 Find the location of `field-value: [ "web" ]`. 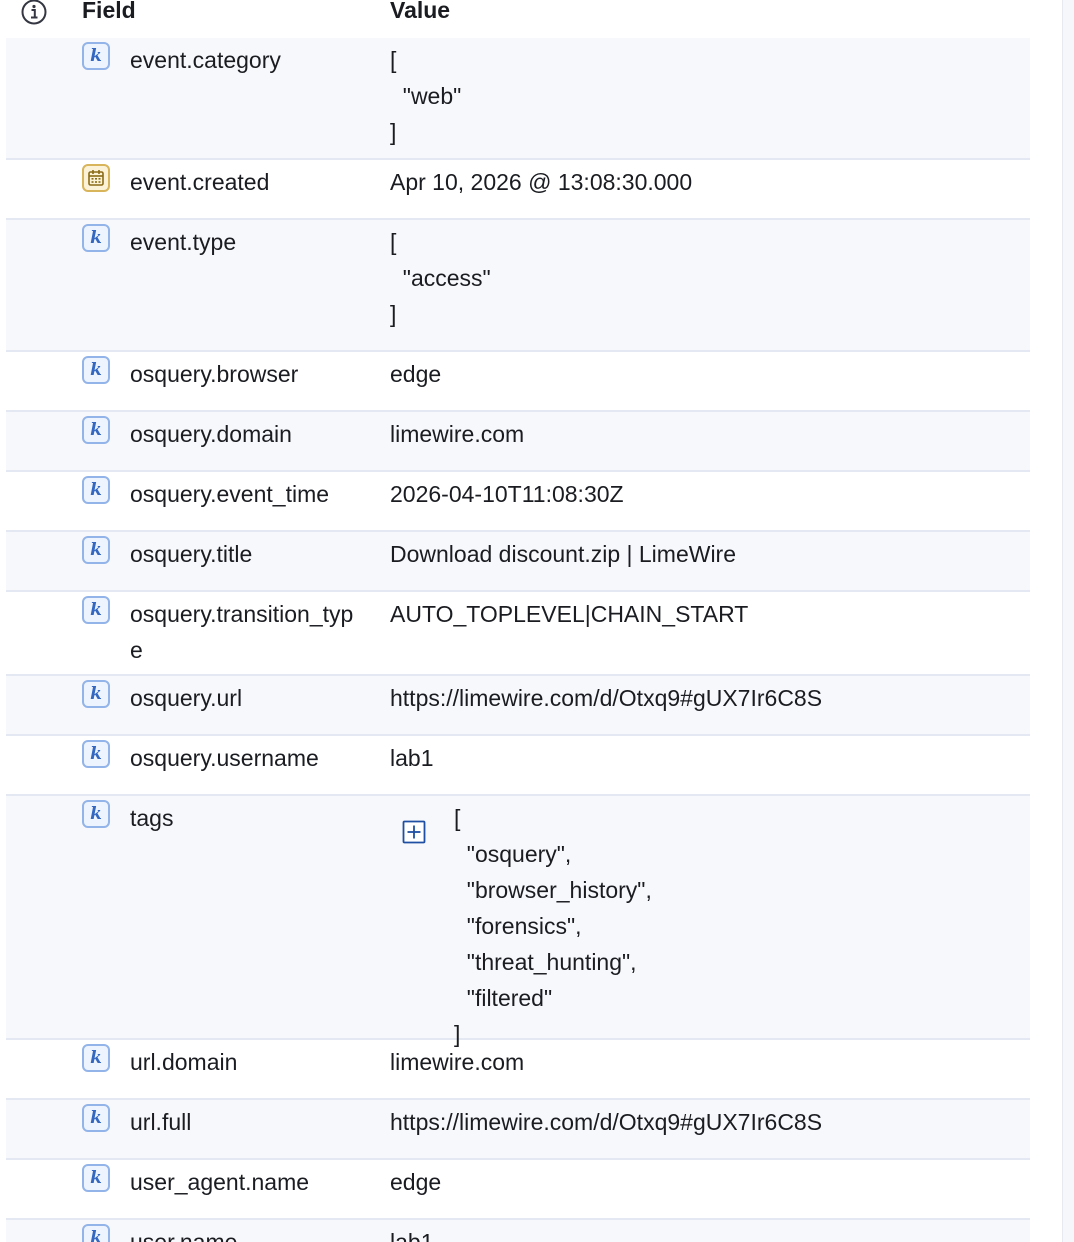

field-value: [ "web" ] is located at coordinates (426, 96).